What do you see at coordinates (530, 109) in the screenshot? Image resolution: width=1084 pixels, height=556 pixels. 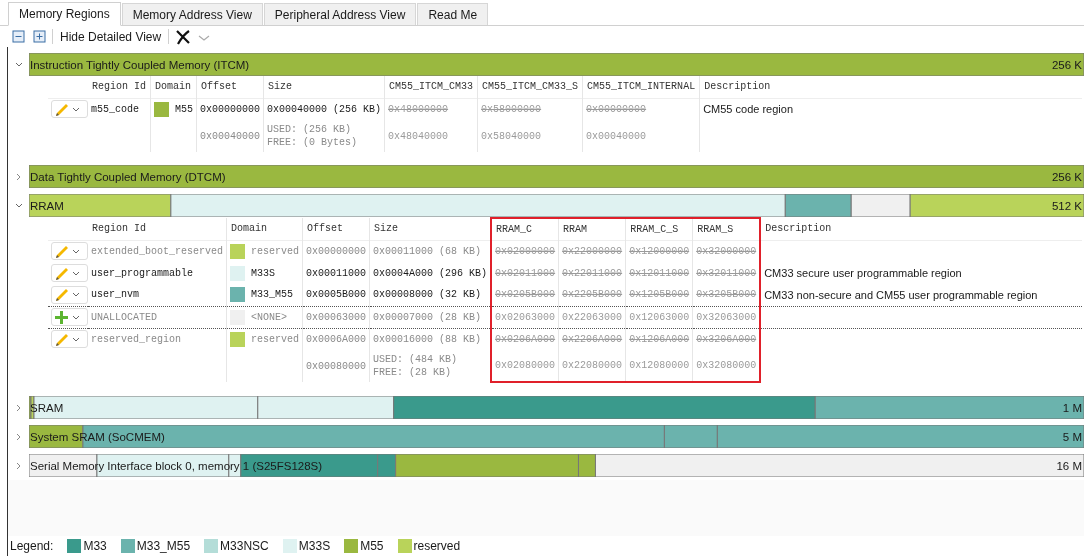 I see `address-cell: 0x58000000` at bounding box center [530, 109].